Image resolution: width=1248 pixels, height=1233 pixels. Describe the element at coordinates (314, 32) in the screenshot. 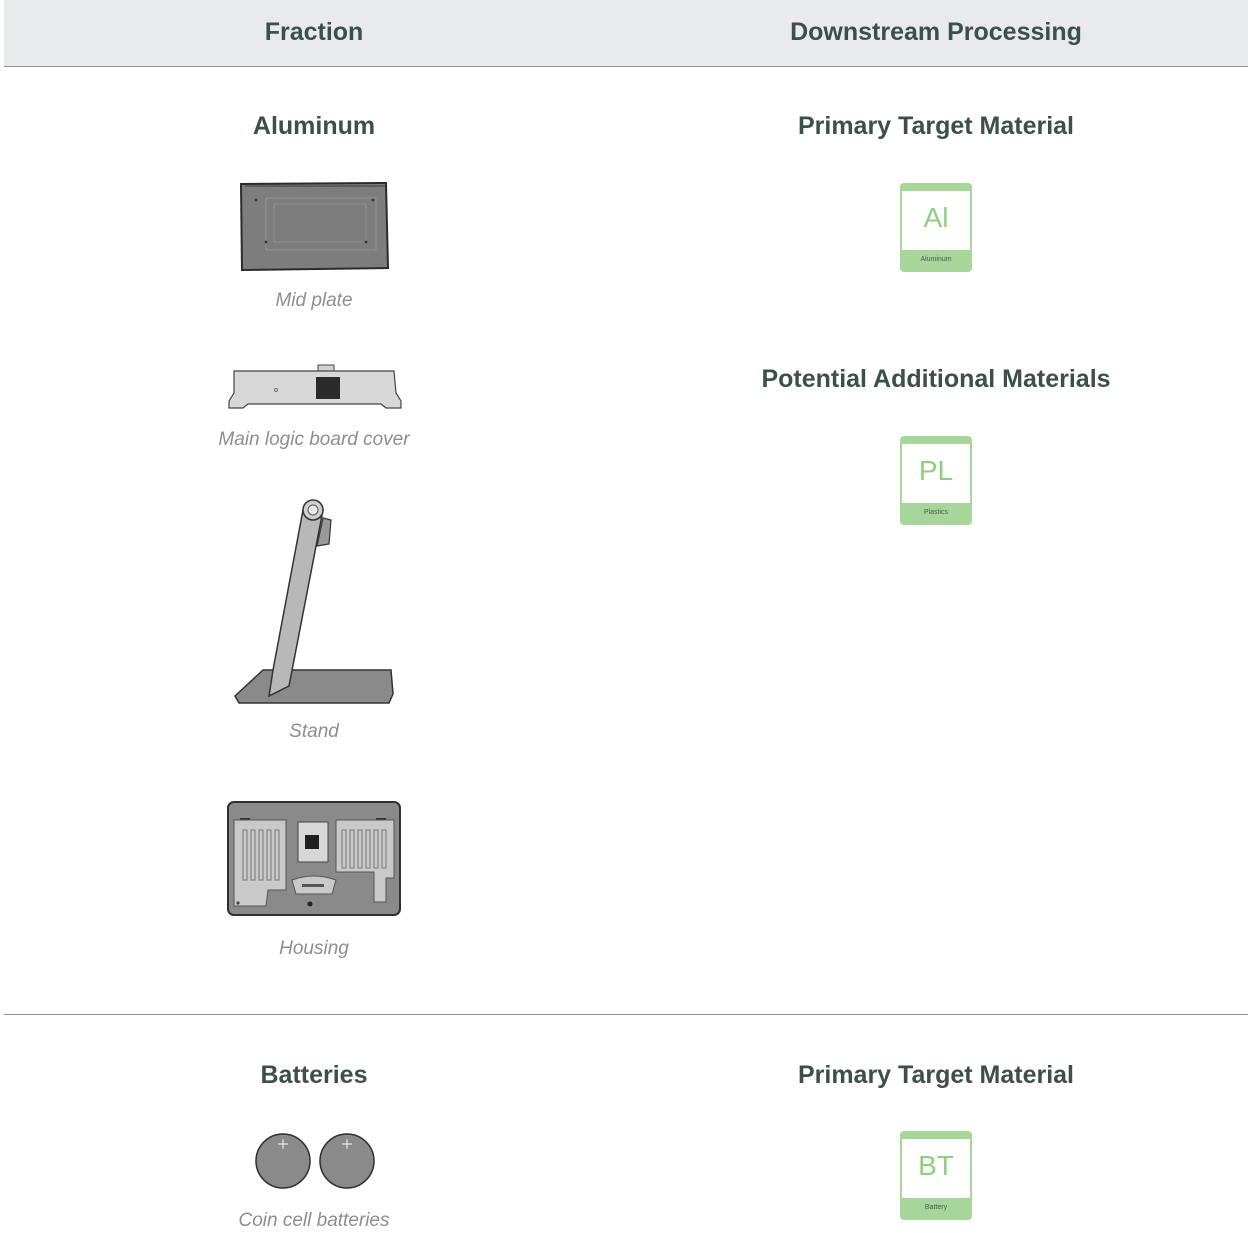

I see `fraction-column-header: Fraction` at that location.